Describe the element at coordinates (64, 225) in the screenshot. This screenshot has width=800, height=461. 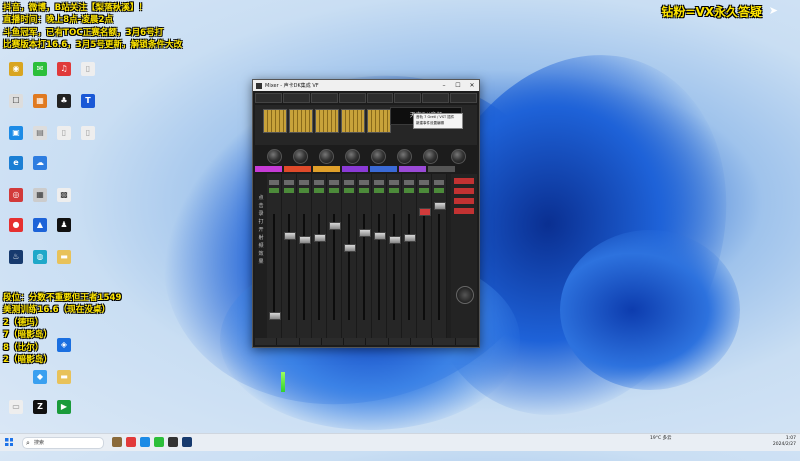
I see `desktop-icon: ♟` at that location.